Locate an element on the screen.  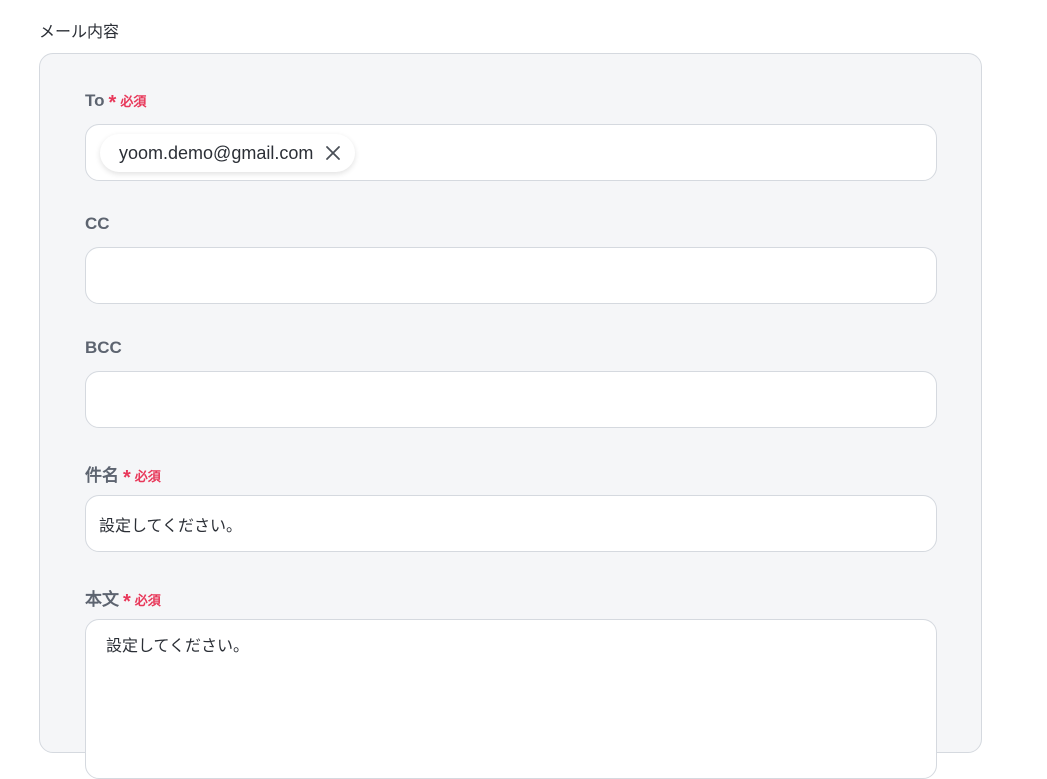
subject-field: 設定してください。 is located at coordinates (511, 523).